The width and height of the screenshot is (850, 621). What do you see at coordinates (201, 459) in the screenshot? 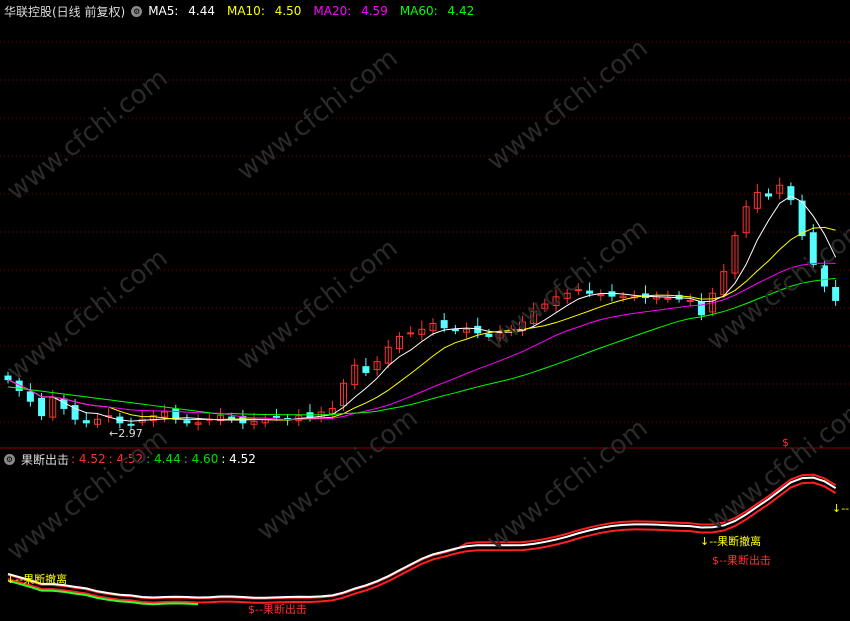
I see `indicator-value-4: : 4.60` at bounding box center [201, 459].